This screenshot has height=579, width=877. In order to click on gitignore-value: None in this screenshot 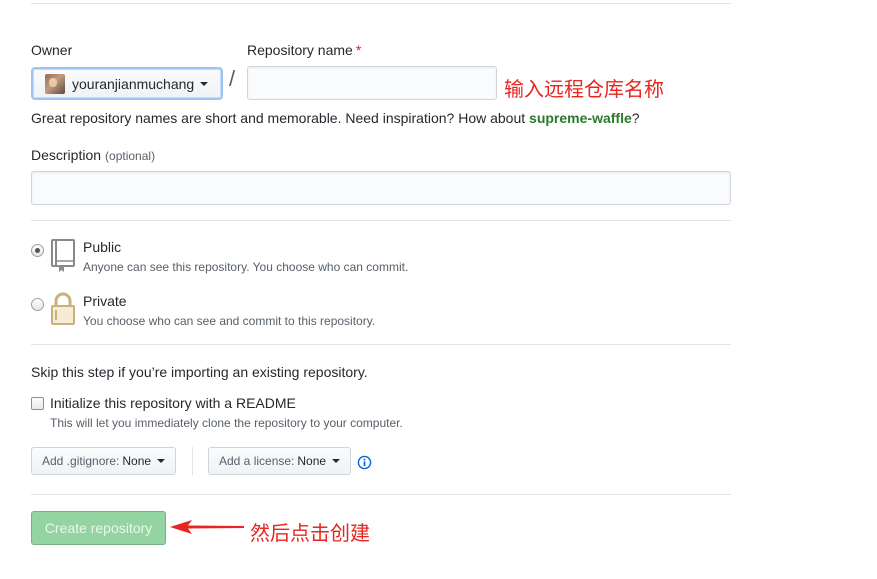, I will do `click(137, 461)`.